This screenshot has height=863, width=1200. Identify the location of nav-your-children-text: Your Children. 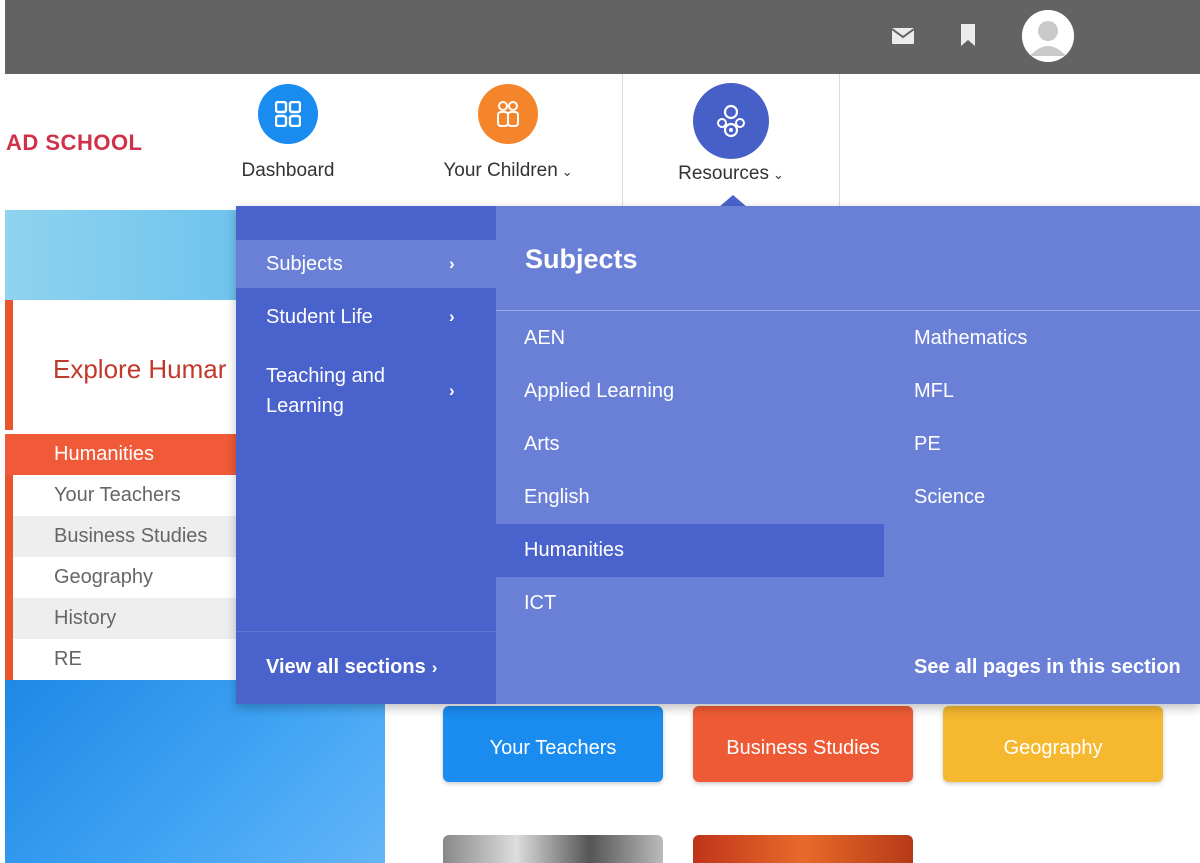
(500, 170).